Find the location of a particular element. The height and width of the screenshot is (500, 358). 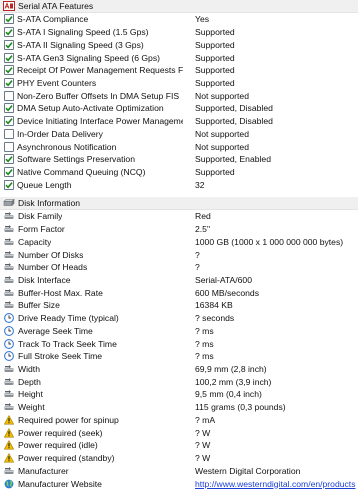

property-name-cell: S-ATA I Signaling Speed (1.5 Gps) is located at coordinates (91, 32).